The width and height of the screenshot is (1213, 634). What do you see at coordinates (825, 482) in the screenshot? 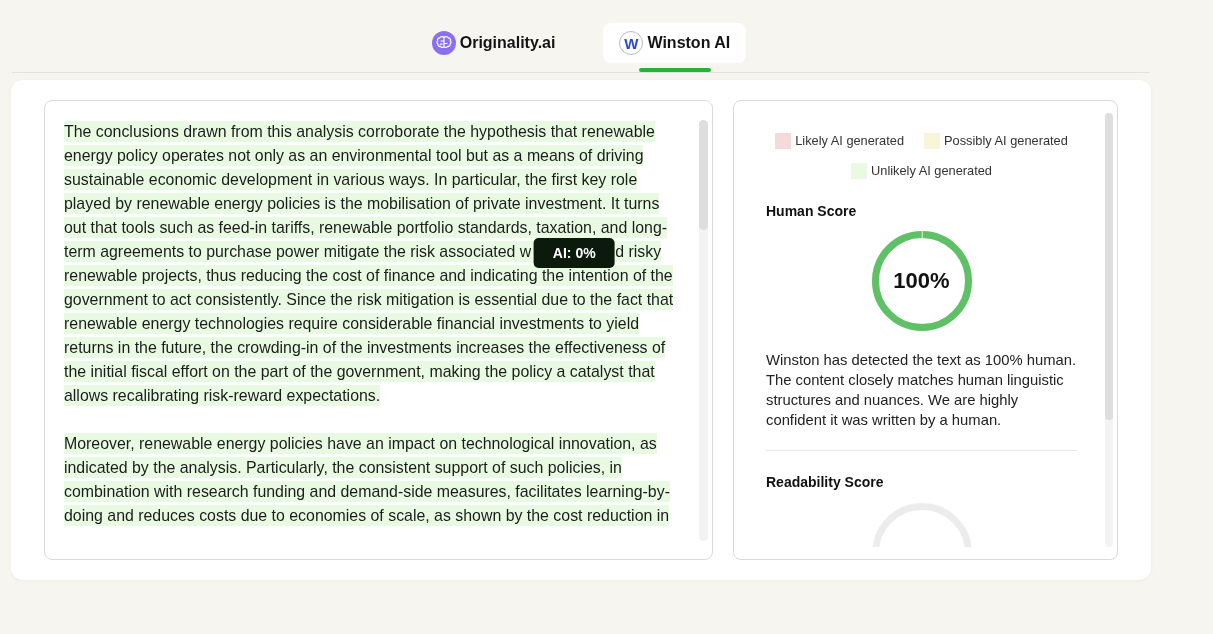
I see `score-title: Readability Score` at bounding box center [825, 482].